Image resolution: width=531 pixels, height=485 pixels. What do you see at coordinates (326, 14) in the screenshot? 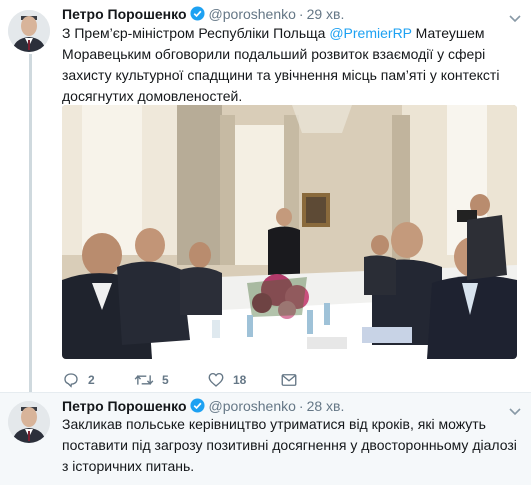
I see `tweet-timestamp: 29 хв.` at bounding box center [326, 14].